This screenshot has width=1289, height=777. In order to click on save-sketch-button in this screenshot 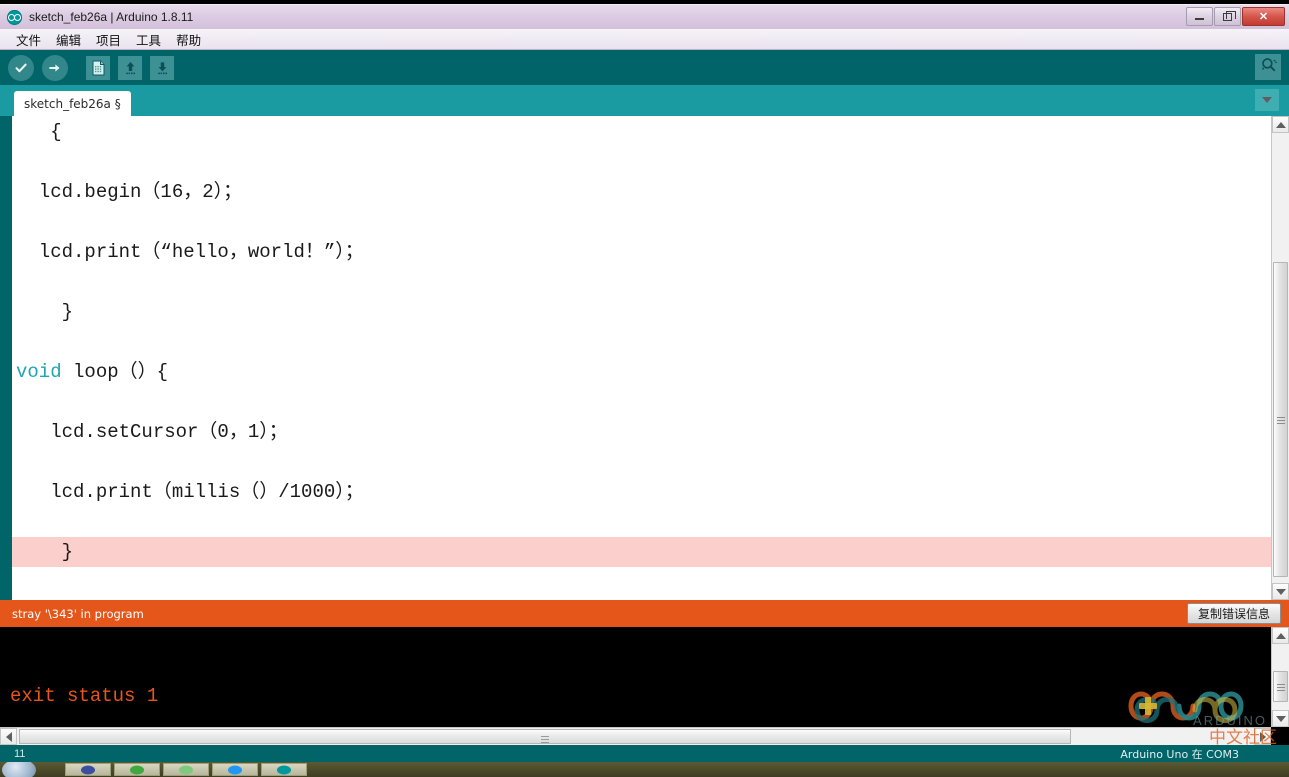, I will do `click(162, 67)`.